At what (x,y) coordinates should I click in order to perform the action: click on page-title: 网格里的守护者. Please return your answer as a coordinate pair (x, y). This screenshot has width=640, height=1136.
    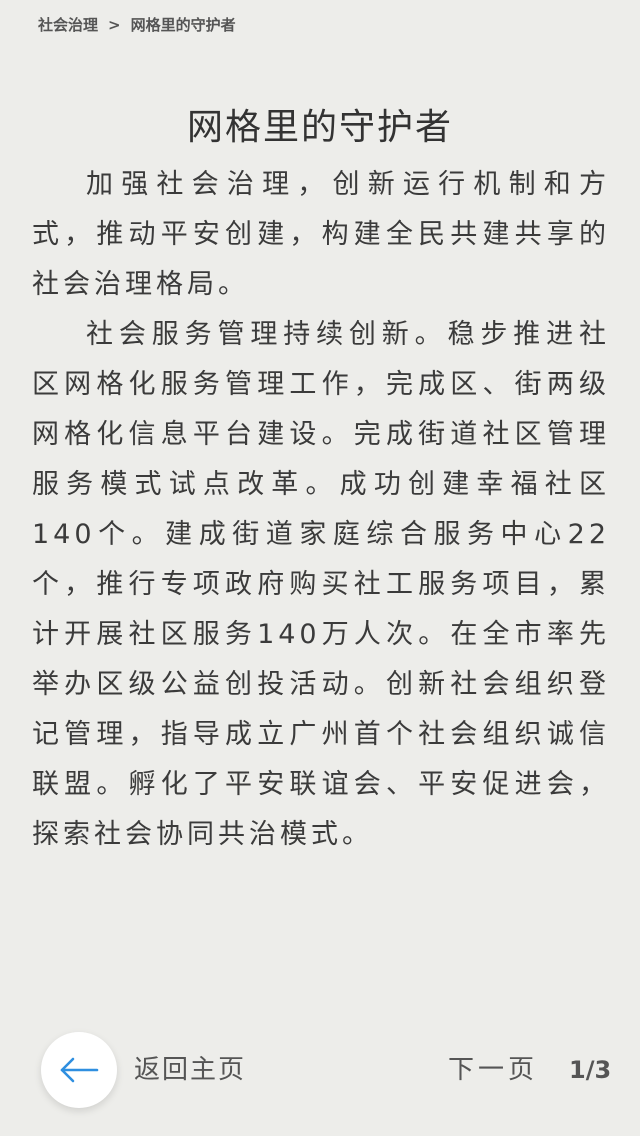
    Looking at the image, I should click on (319, 128).